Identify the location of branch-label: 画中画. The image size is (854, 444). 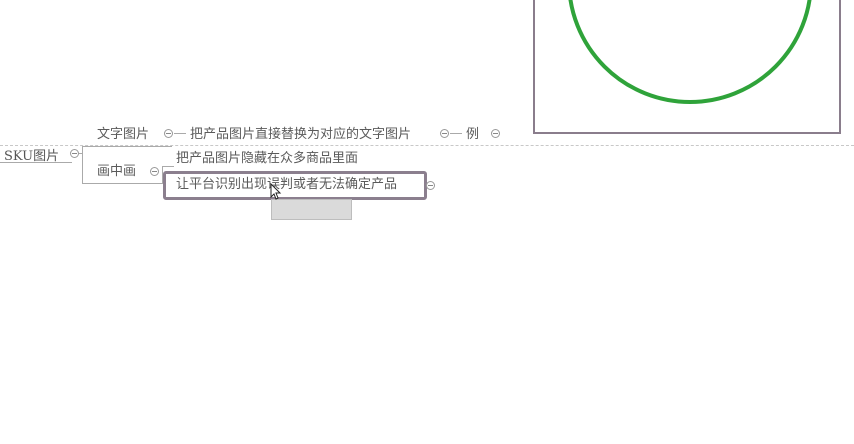
(117, 171).